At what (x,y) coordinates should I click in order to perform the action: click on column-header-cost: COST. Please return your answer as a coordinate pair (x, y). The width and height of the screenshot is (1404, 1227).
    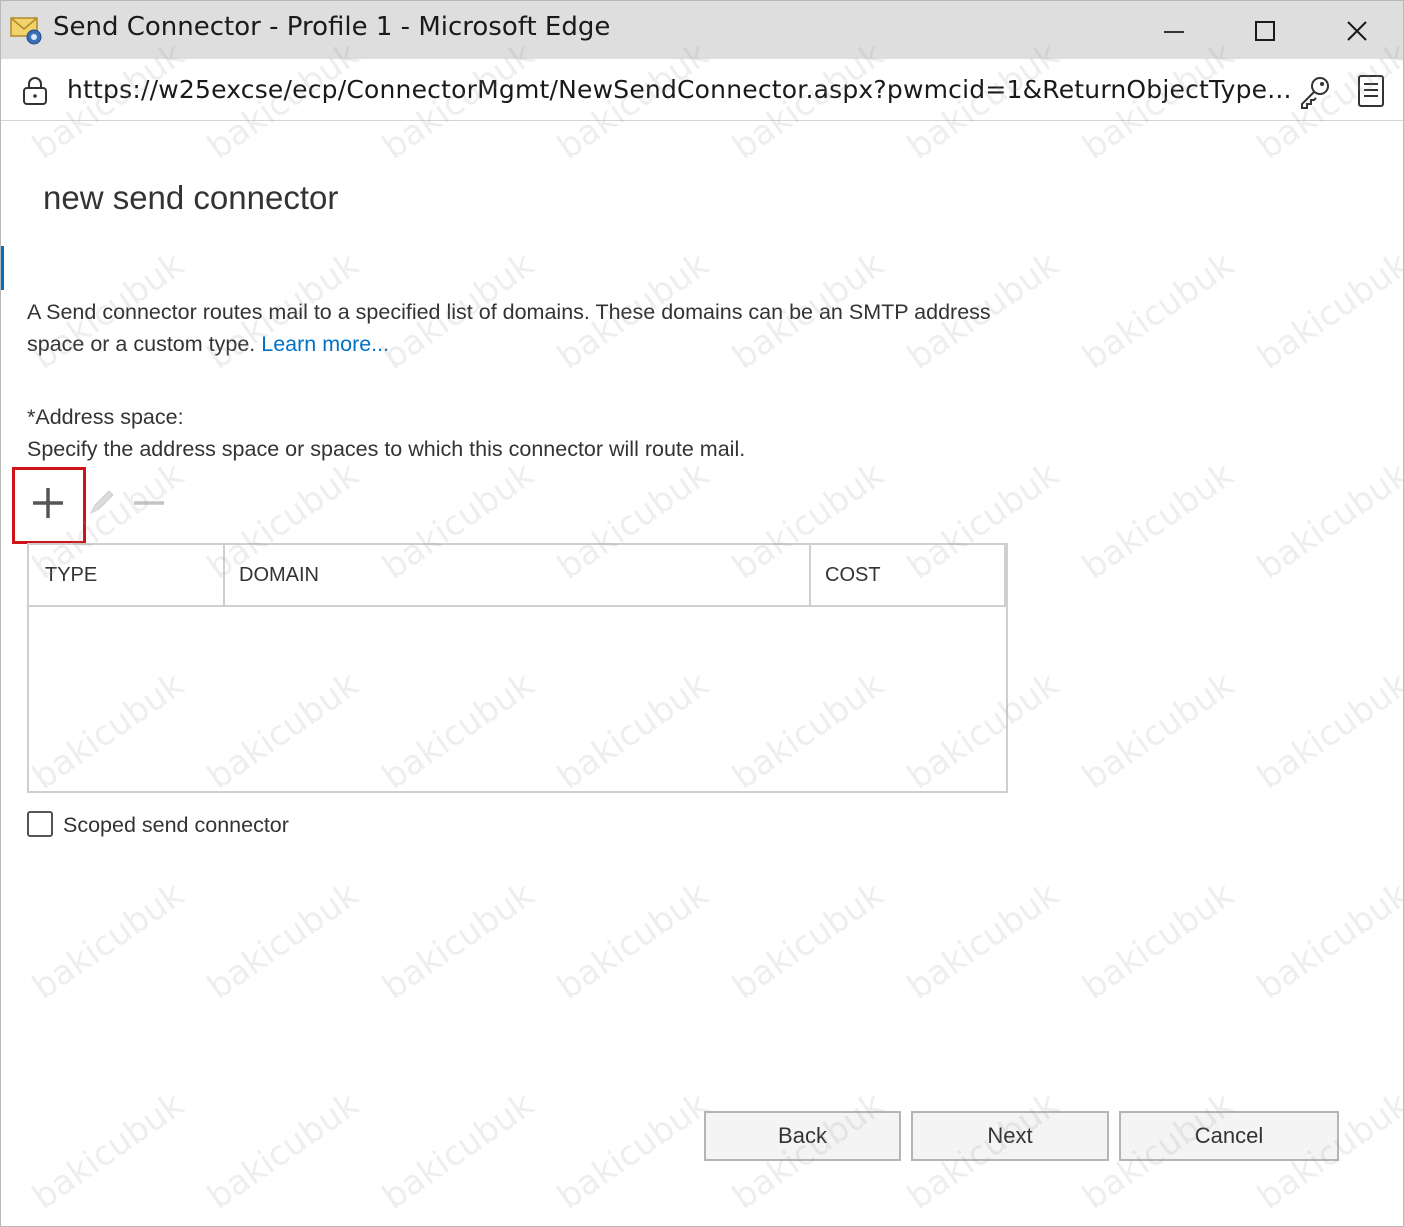
    Looking at the image, I should click on (907, 575).